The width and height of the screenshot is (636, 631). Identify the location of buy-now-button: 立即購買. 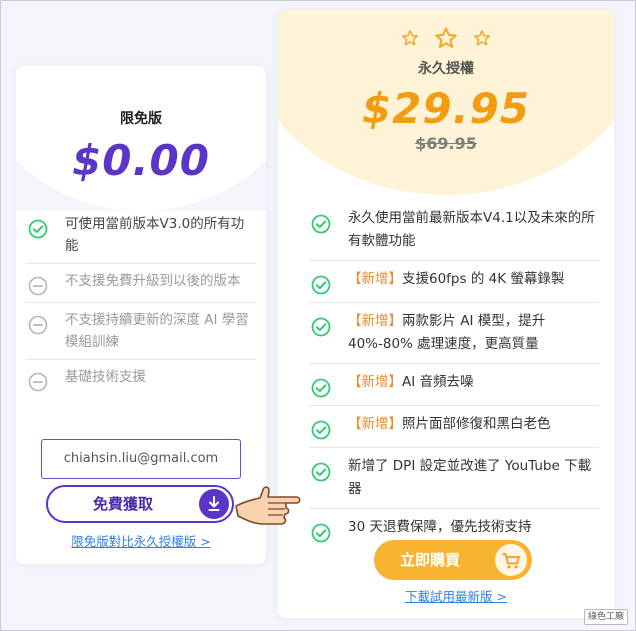
(453, 560).